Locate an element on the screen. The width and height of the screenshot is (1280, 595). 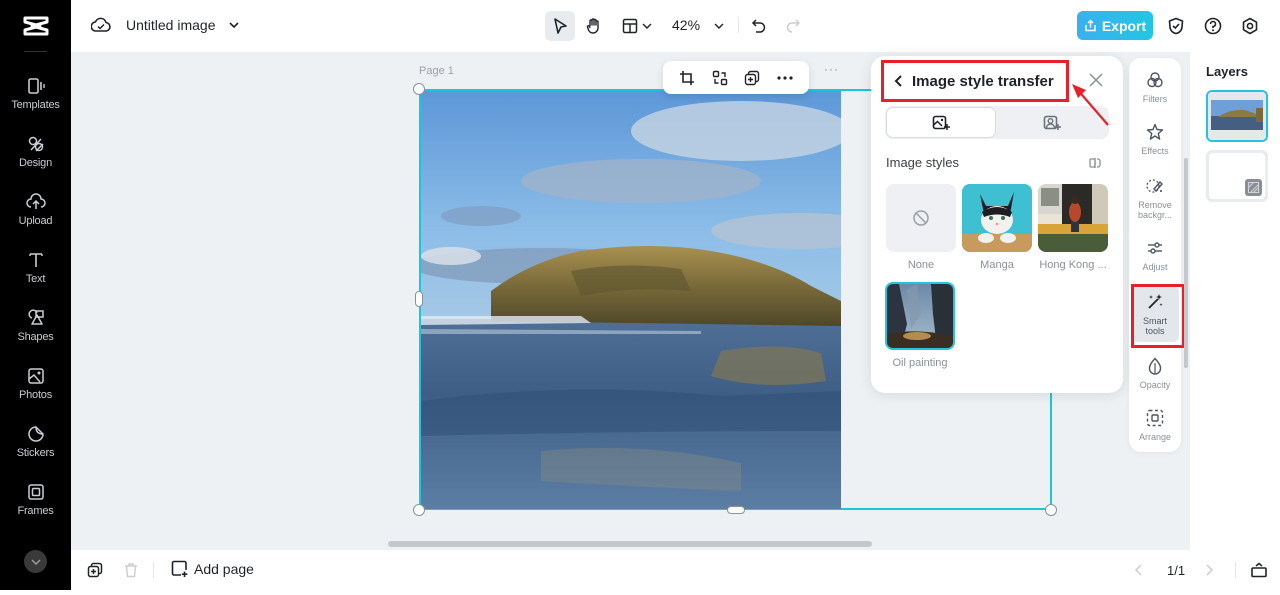
delete-page-button is located at coordinates (131, 570).